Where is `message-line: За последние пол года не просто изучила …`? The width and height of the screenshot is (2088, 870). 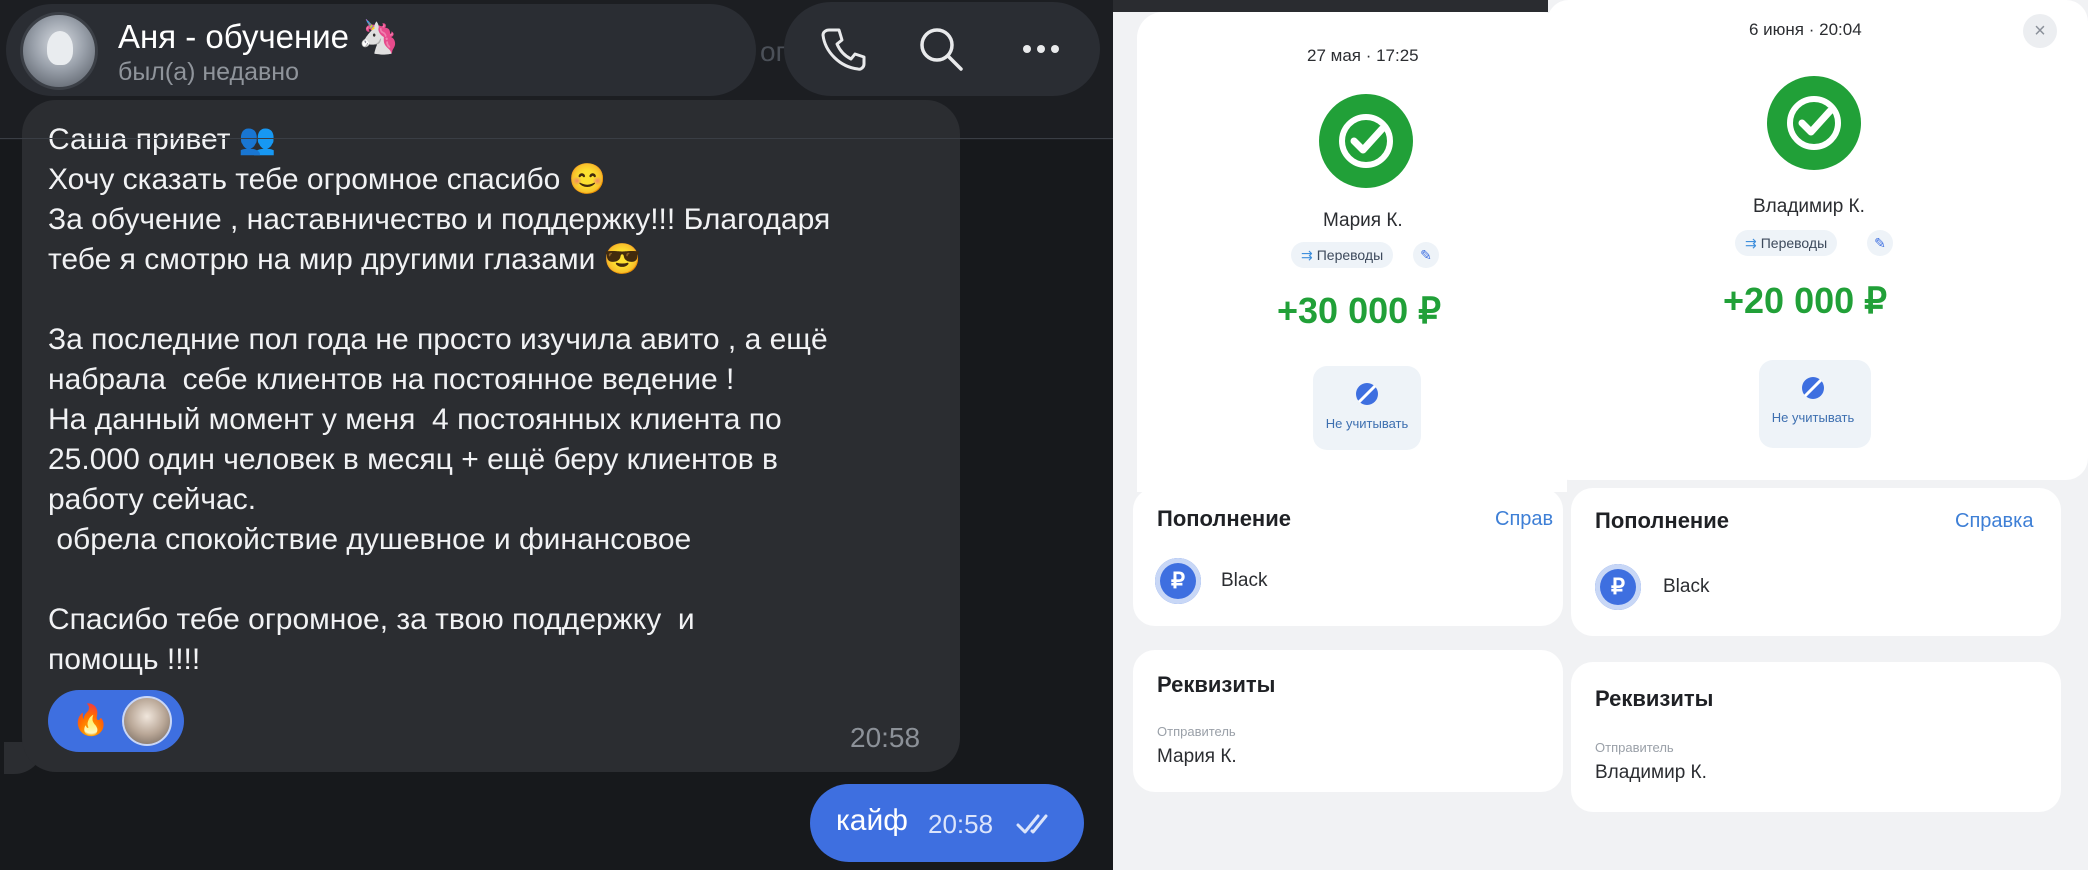
message-line: За последние пол года не просто изучила … is located at coordinates (438, 339).